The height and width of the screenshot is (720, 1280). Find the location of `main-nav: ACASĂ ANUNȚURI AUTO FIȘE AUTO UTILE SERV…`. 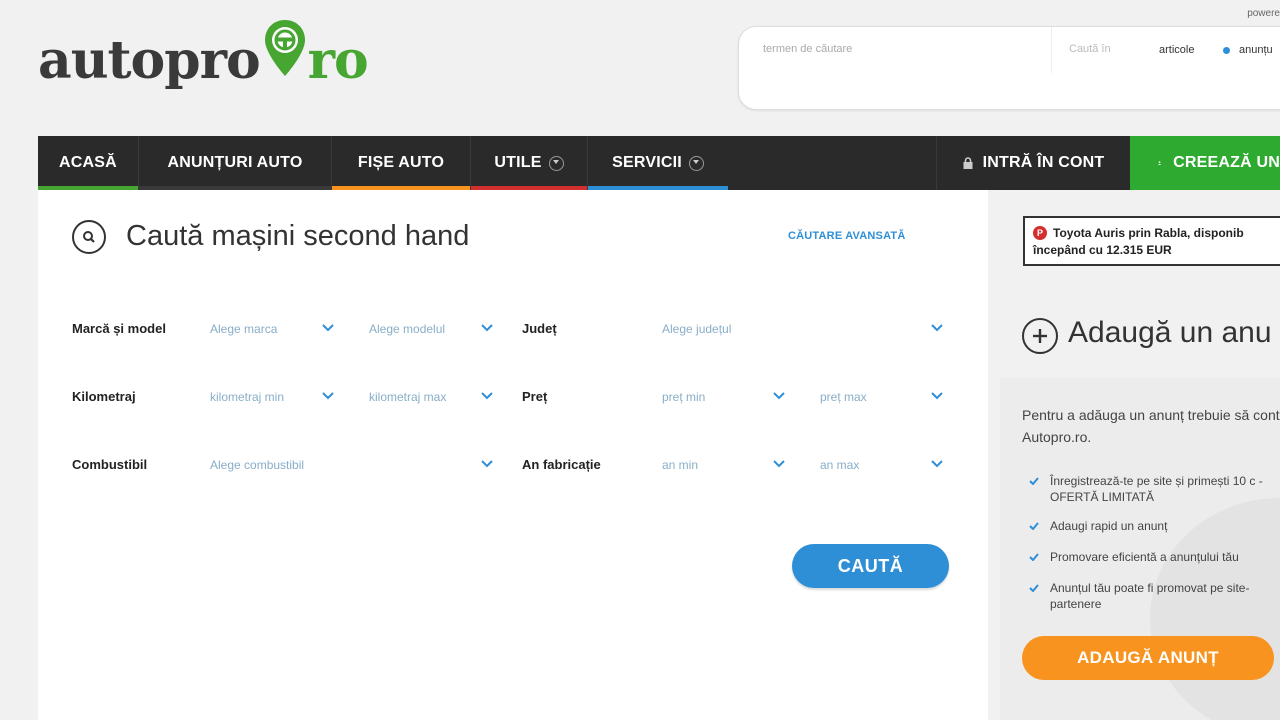

main-nav: ACASĂ ANUNȚURI AUTO FIȘE AUTO UTILE SERV… is located at coordinates (659, 163).